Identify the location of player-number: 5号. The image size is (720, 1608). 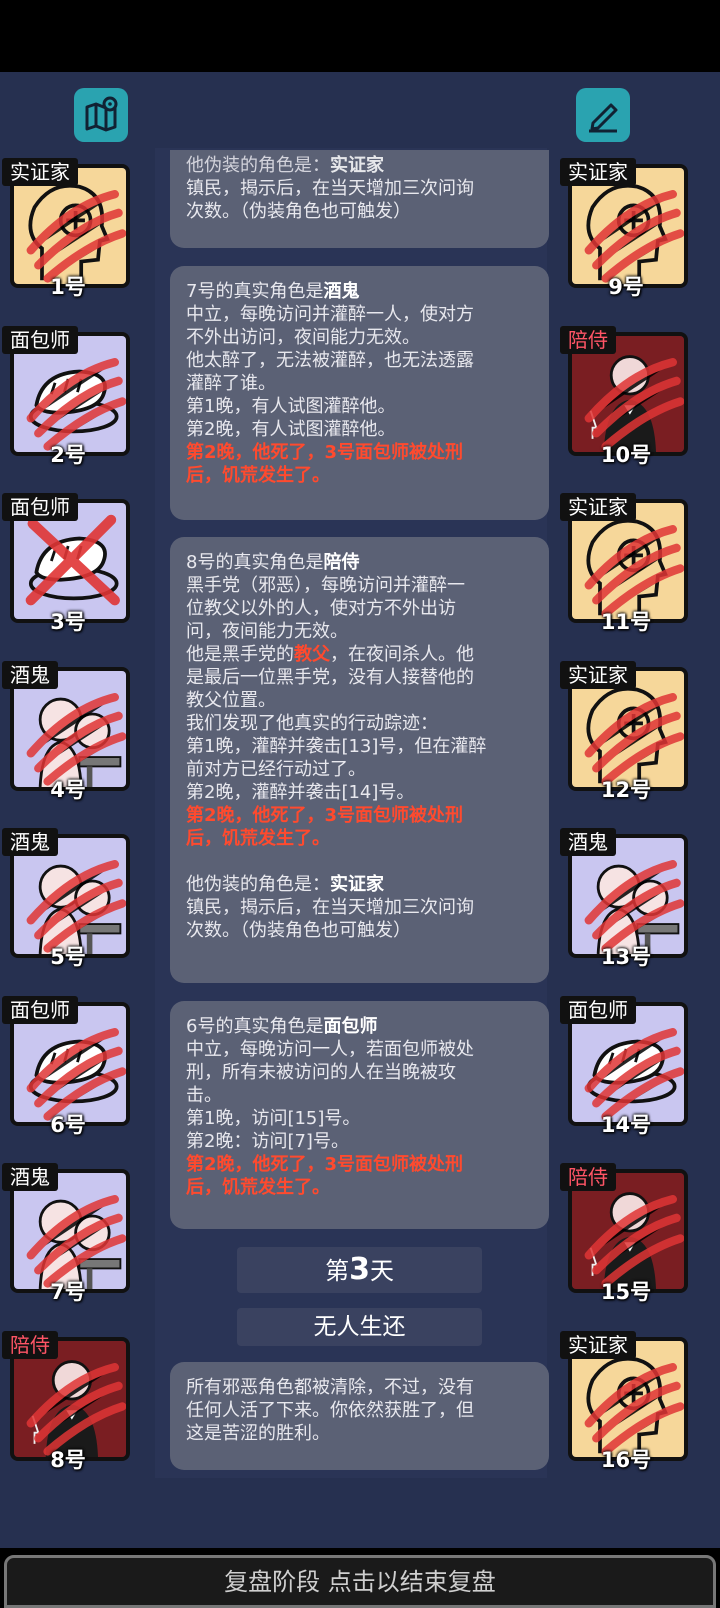
(68, 957).